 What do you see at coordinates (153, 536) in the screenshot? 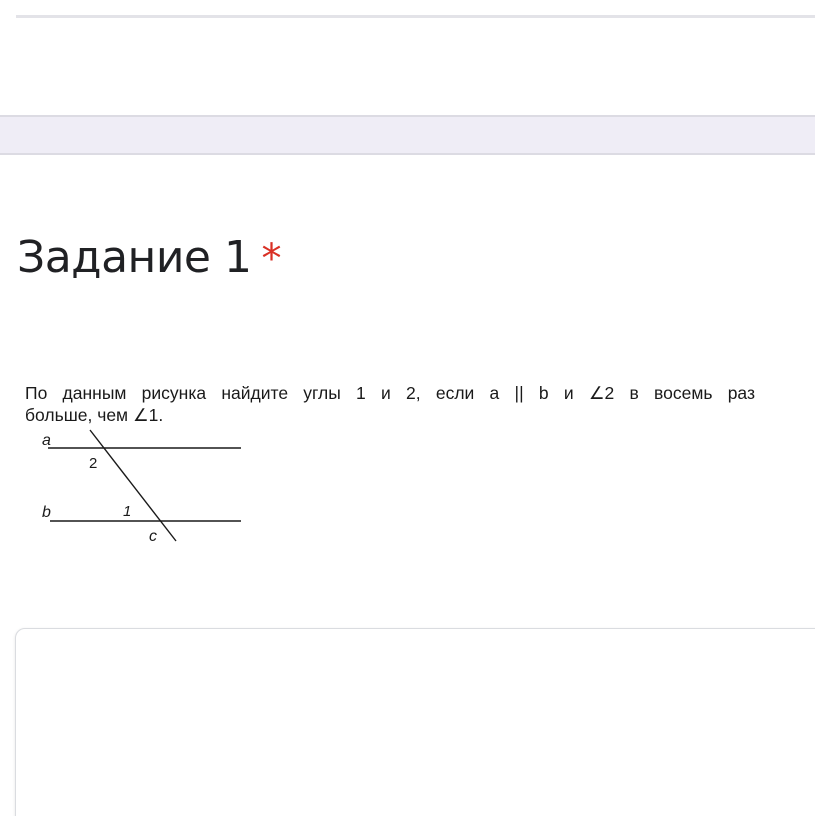
I see `label-c: c` at bounding box center [153, 536].